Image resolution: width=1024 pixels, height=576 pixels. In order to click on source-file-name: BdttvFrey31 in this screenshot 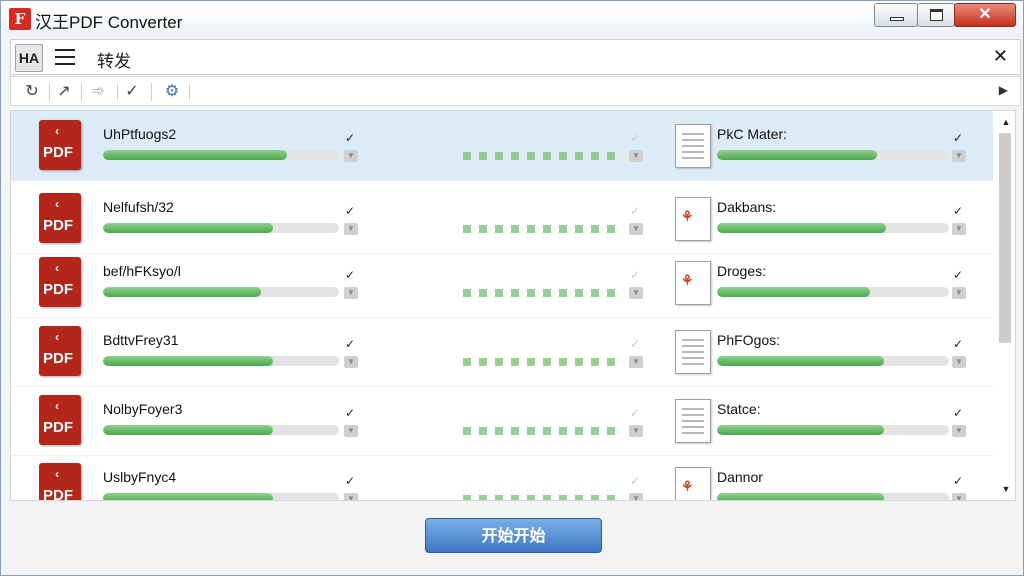, I will do `click(141, 340)`.